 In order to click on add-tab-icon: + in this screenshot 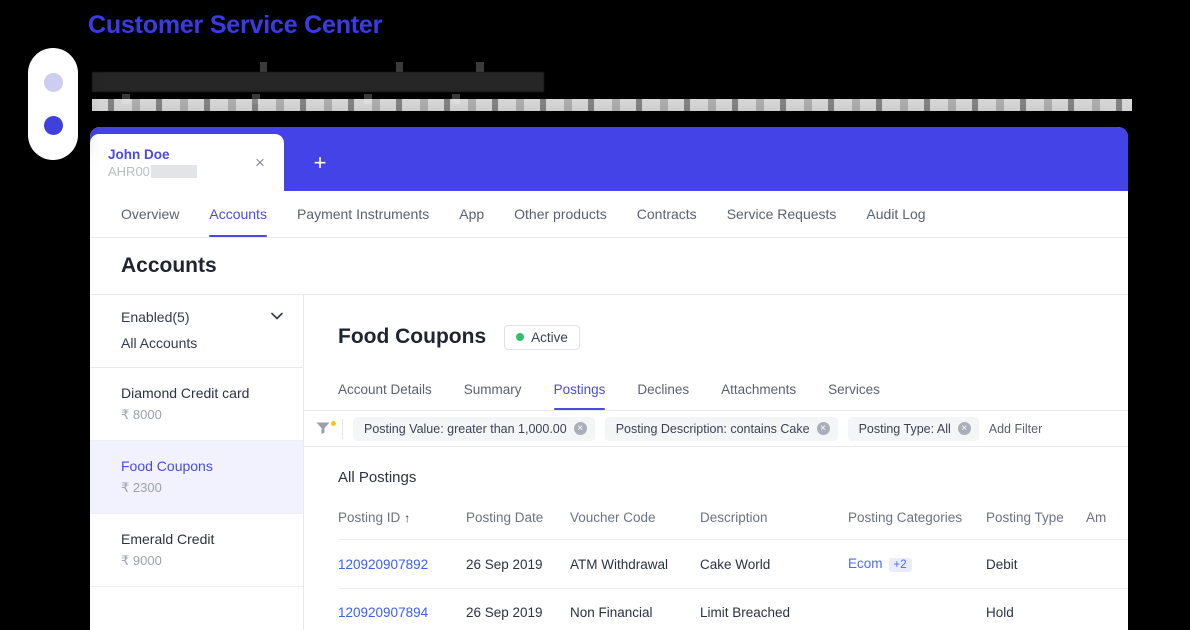, I will do `click(320, 162)`.